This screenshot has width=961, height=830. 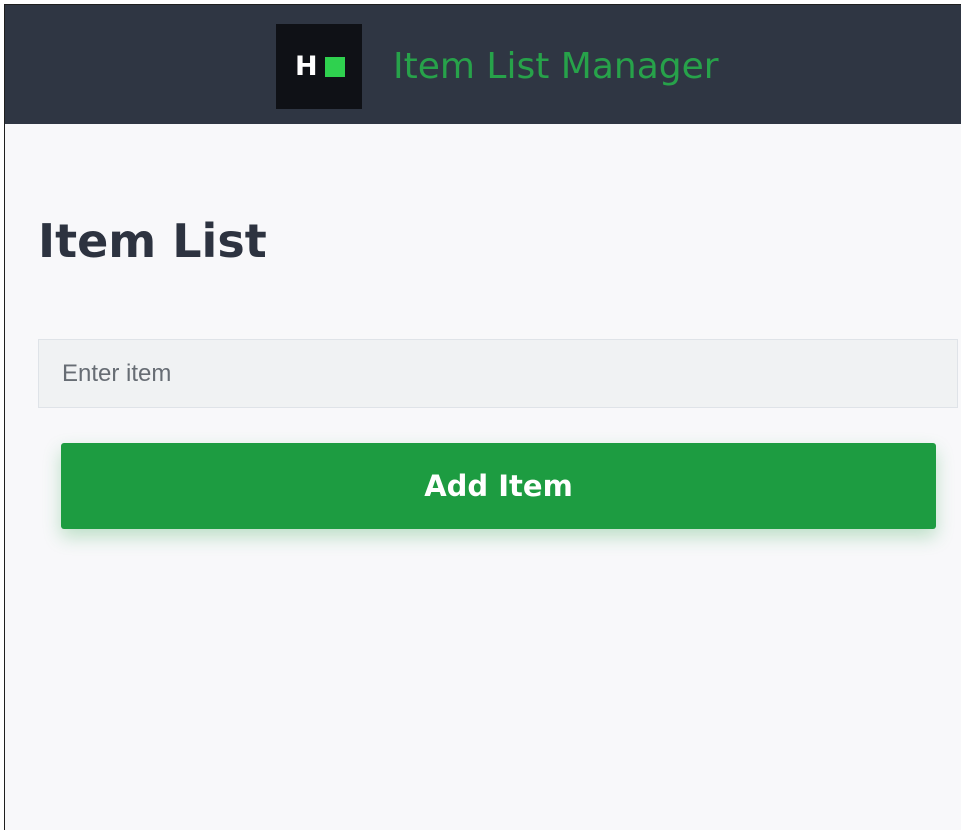 What do you see at coordinates (556, 66) in the screenshot?
I see `app-title: Item List Manager` at bounding box center [556, 66].